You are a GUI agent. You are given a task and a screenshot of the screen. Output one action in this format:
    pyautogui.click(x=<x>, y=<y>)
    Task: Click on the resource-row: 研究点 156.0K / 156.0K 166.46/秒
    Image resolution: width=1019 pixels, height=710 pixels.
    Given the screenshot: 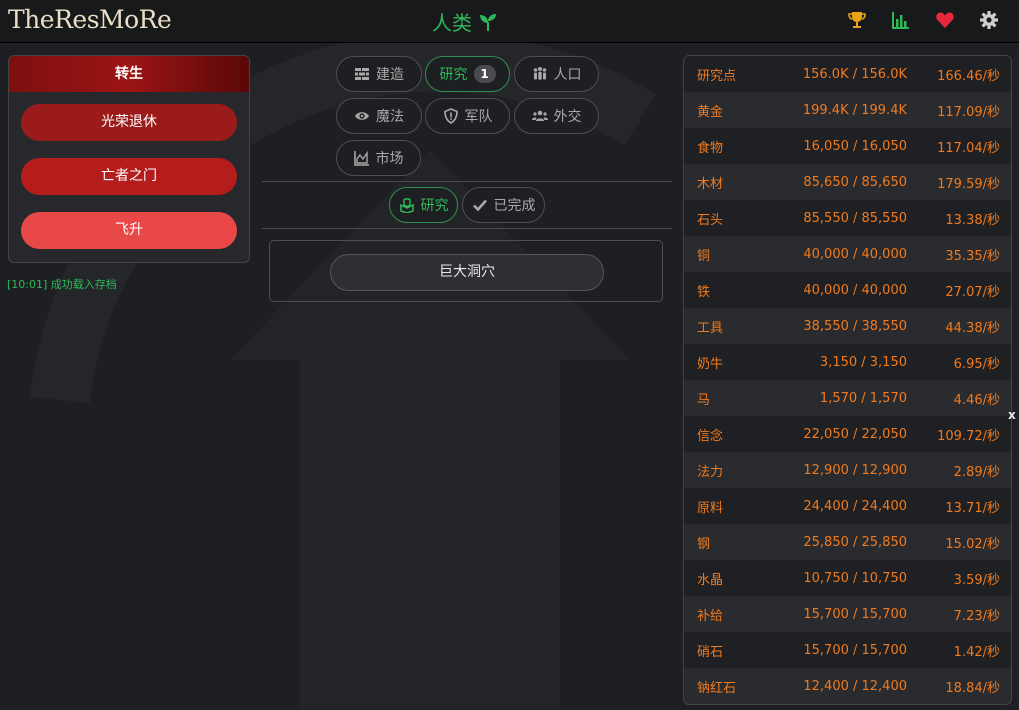 What is the action you would take?
    pyautogui.click(x=847, y=74)
    